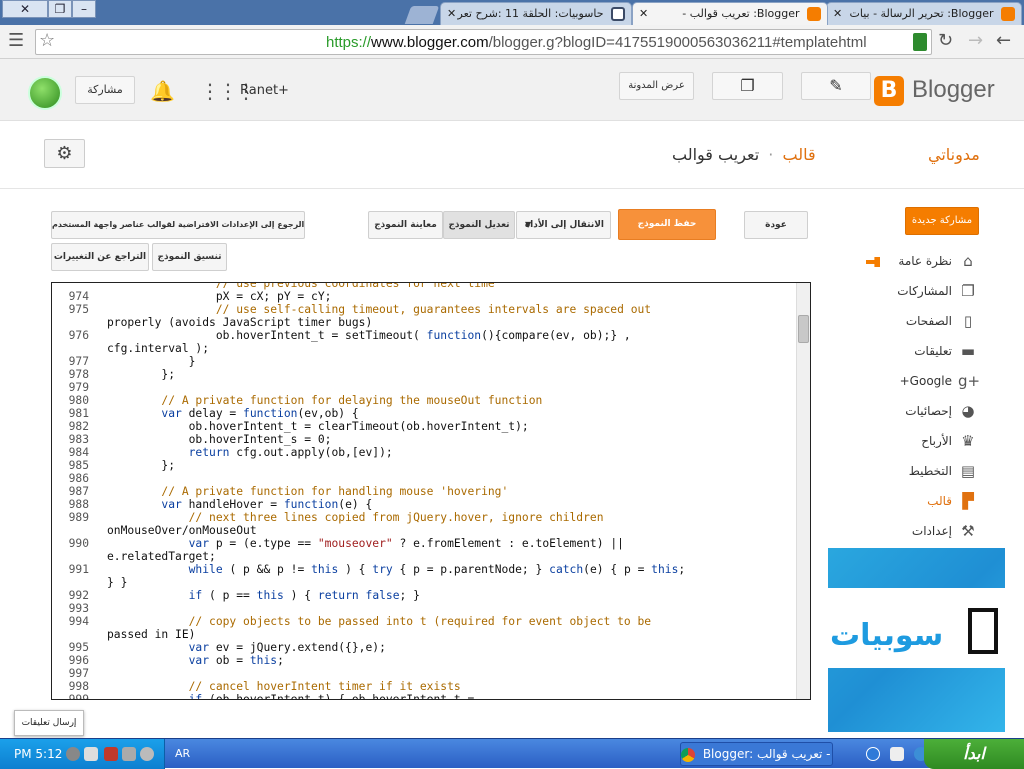 Image resolution: width=1024 pixels, height=769 pixels. What do you see at coordinates (129, 754) in the screenshot?
I see `safely-remove-icon` at bounding box center [129, 754].